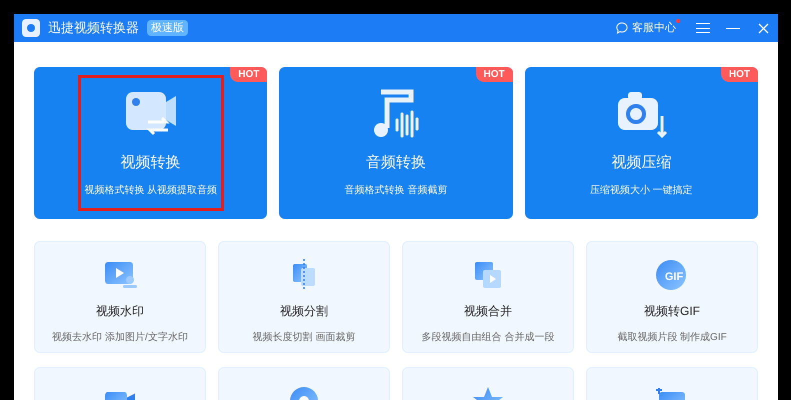 Image resolution: width=791 pixels, height=400 pixels. Describe the element at coordinates (167, 28) in the screenshot. I see `edition-badge: 极速版` at that location.